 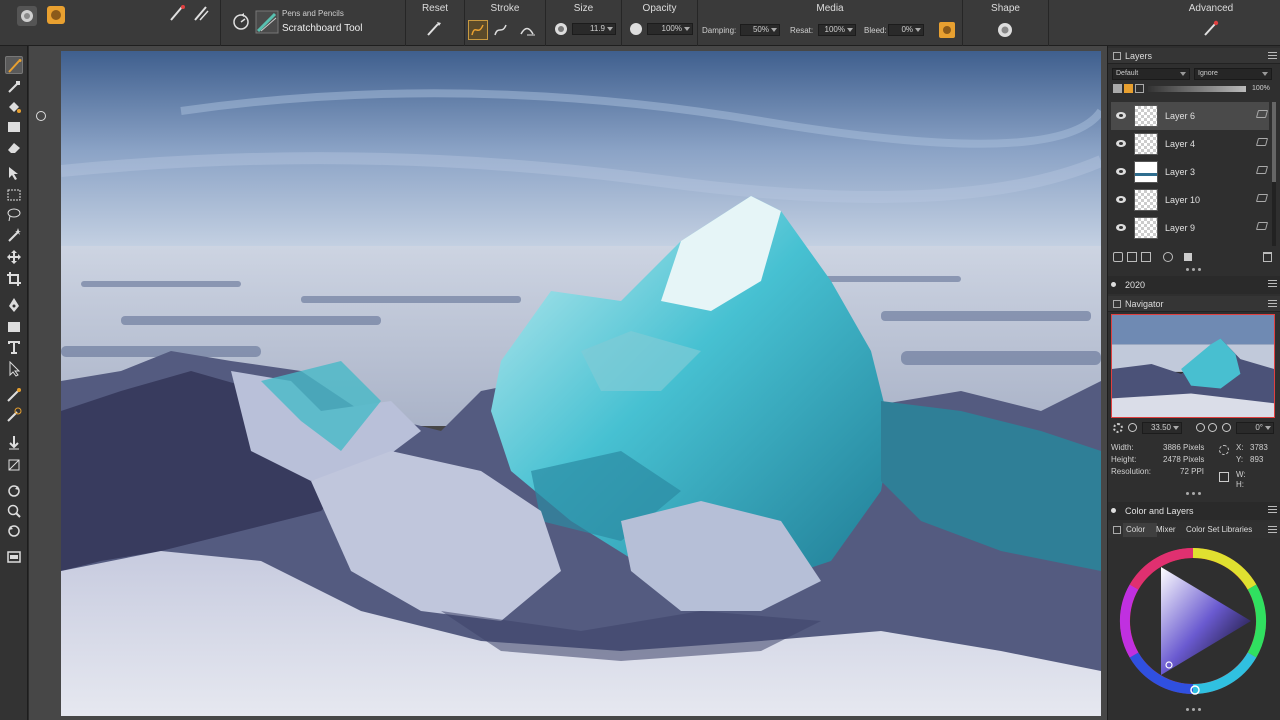 I want to click on shape-selection-tool, so click(x=14, y=369).